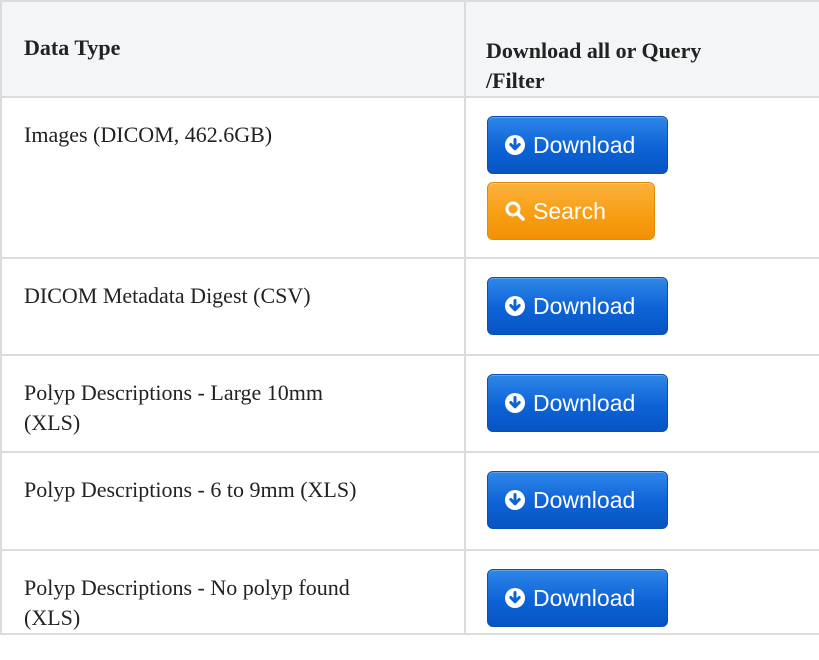  Describe the element at coordinates (148, 134) in the screenshot. I see `data-type-label: Images (DICOM, 462.6GB)` at that location.